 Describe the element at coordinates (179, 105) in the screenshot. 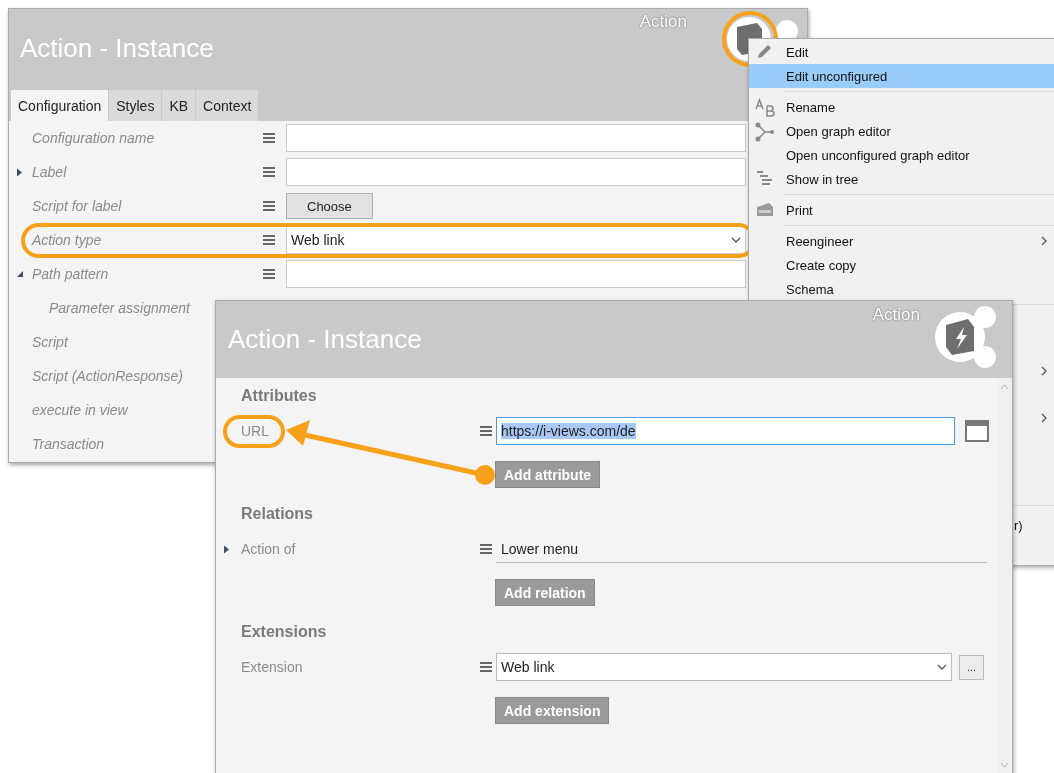

I see `tab: KB` at that location.